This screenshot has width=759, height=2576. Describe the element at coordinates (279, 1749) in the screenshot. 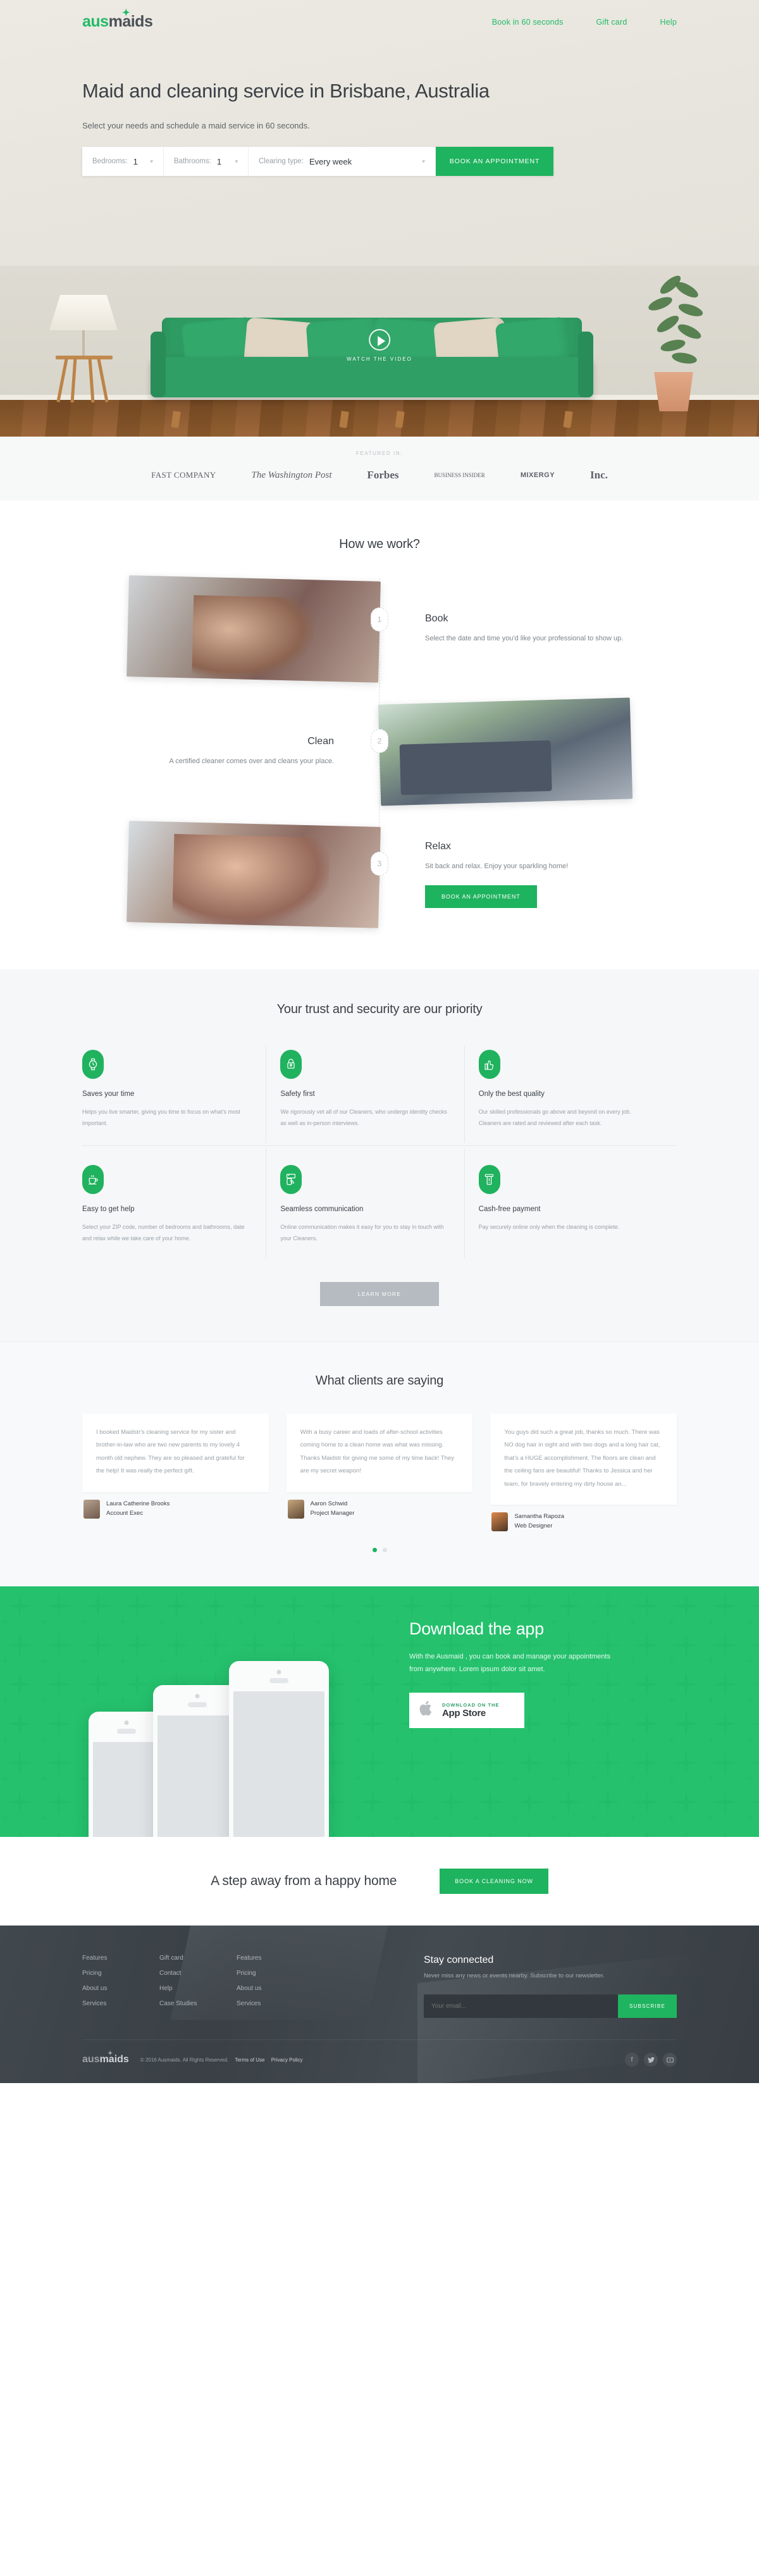

I see `phone-large` at that location.